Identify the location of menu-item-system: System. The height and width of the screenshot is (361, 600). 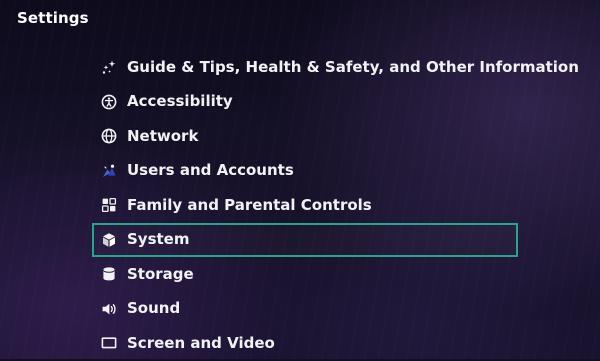
(305, 239).